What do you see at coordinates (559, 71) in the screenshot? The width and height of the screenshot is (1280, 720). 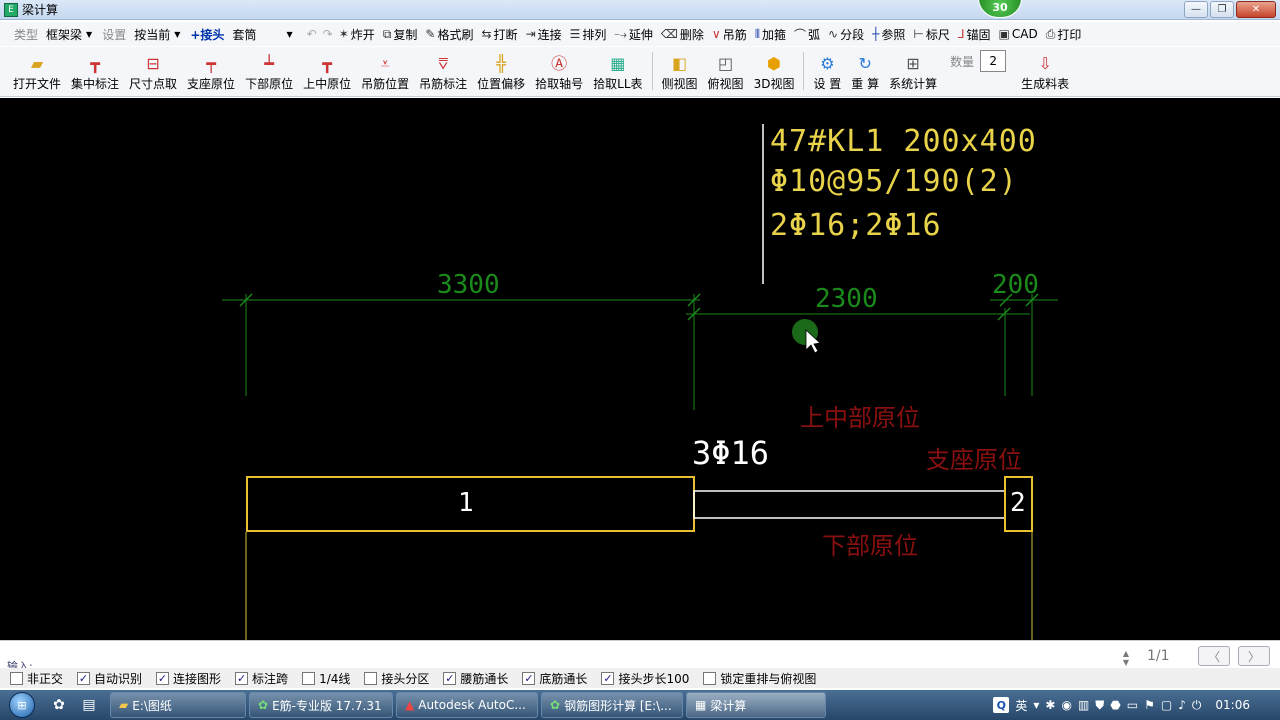 I see `pick-axis-button: Ⓐ 拾取轴号` at bounding box center [559, 71].